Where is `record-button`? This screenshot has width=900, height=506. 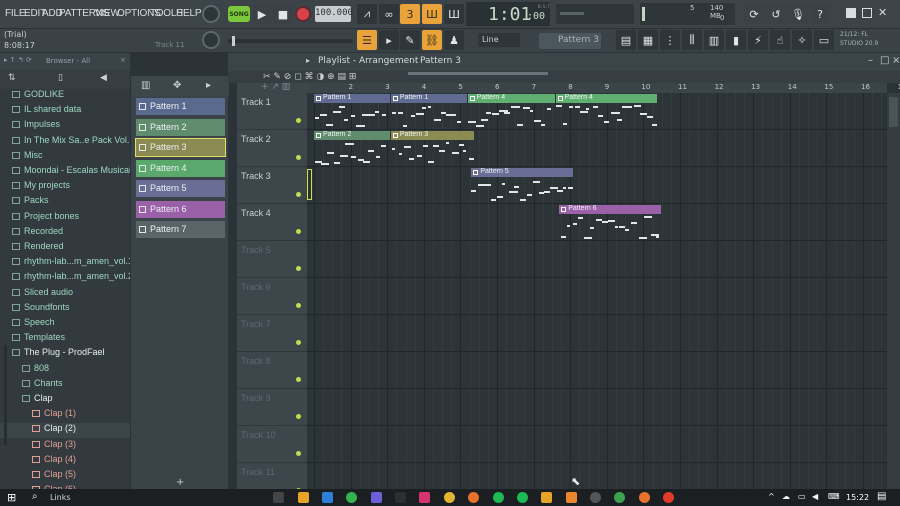
record-button is located at coordinates (303, 14).